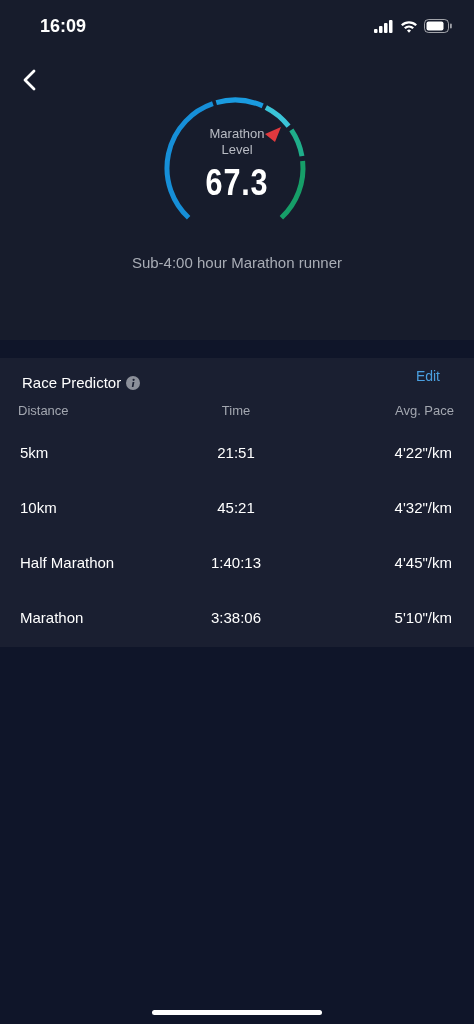 Image resolution: width=474 pixels, height=1024 pixels. What do you see at coordinates (38, 507) in the screenshot?
I see `distance-cell: 10km` at bounding box center [38, 507].